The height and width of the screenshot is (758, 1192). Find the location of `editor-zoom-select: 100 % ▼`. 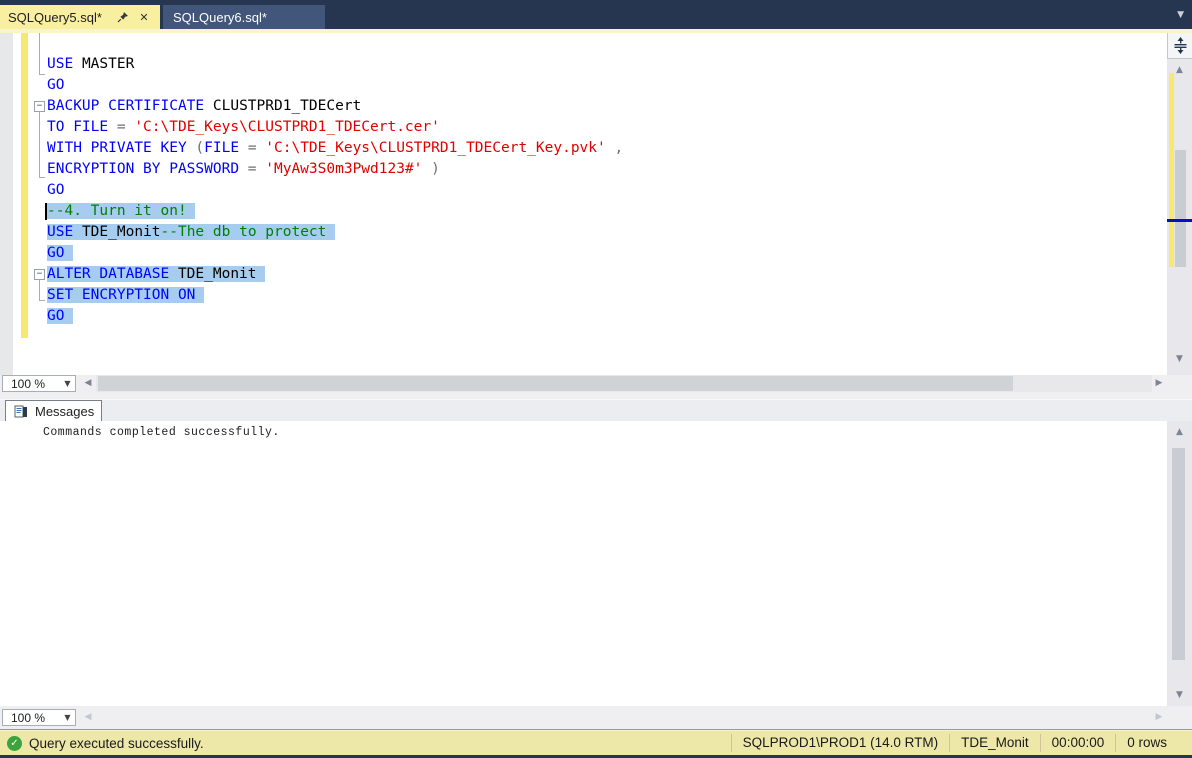

editor-zoom-select: 100 % ▼ is located at coordinates (39, 383).